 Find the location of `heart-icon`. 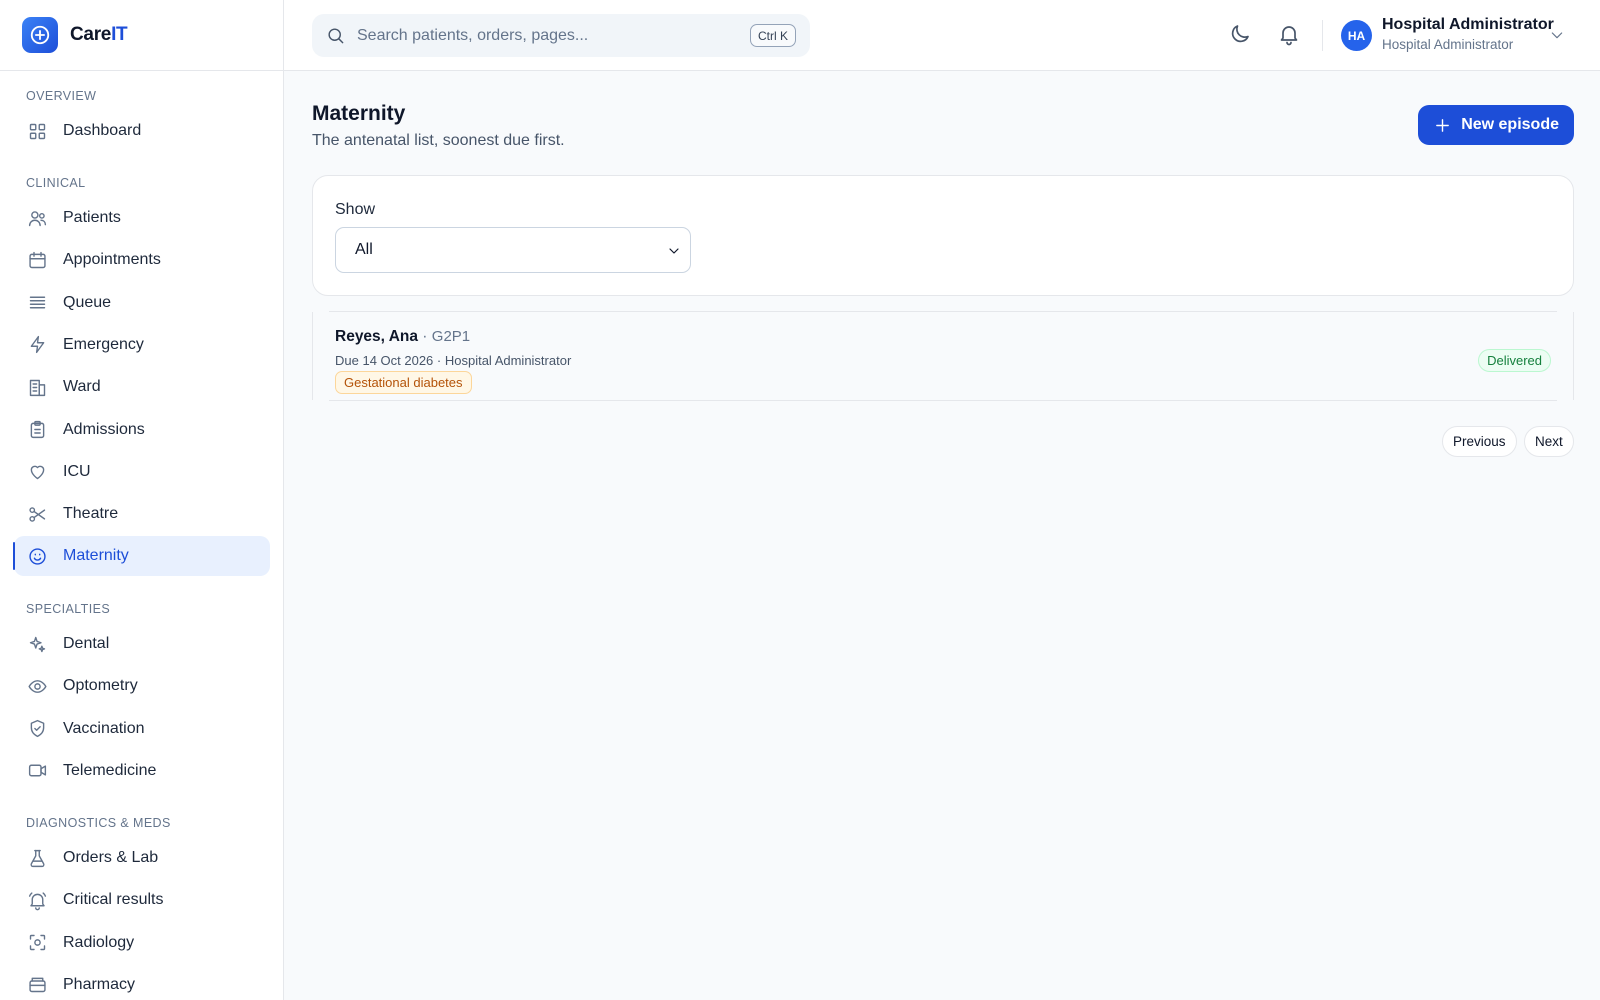

heart-icon is located at coordinates (37, 472).